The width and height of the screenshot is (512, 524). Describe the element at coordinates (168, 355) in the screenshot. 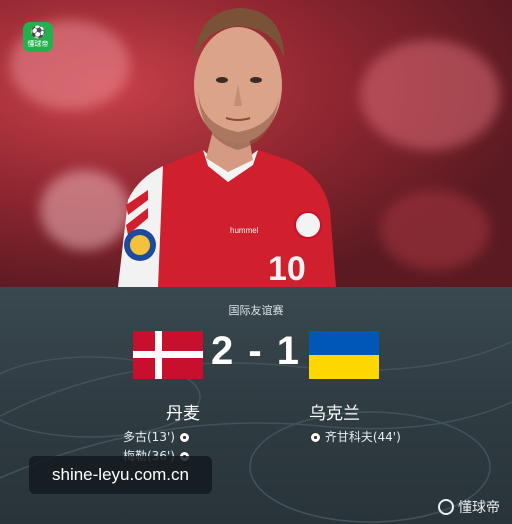

I see `denmark-flag-icon` at that location.